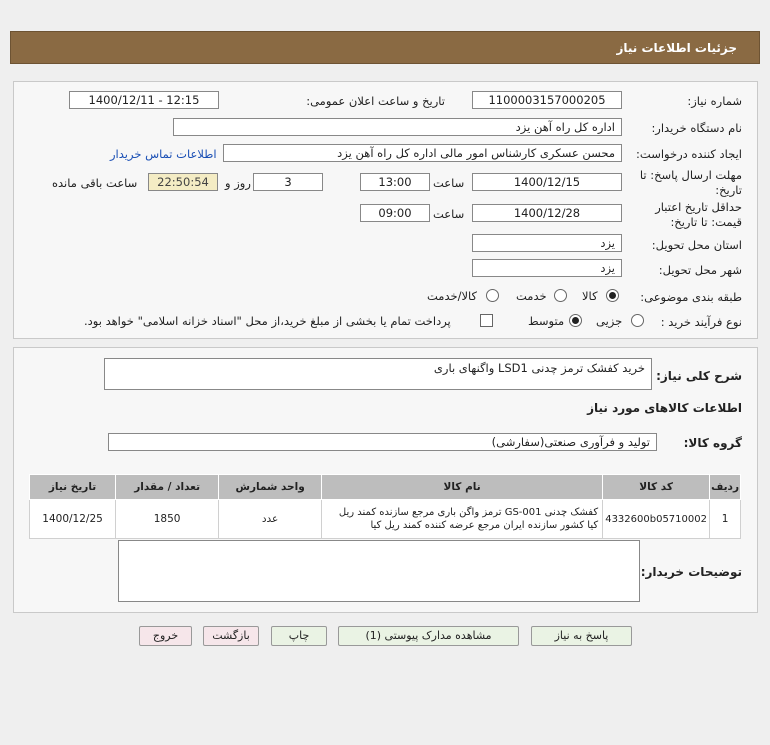  Describe the element at coordinates (547, 213) in the screenshot. I see `validity-date-field: 1400/12/28` at that location.